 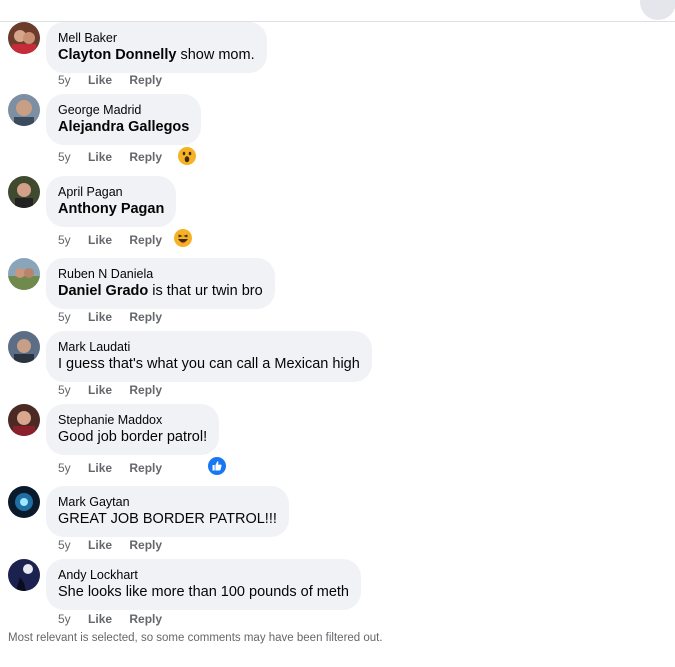 What do you see at coordinates (209, 347) in the screenshot?
I see `comment-author: Mark Laudati` at bounding box center [209, 347].